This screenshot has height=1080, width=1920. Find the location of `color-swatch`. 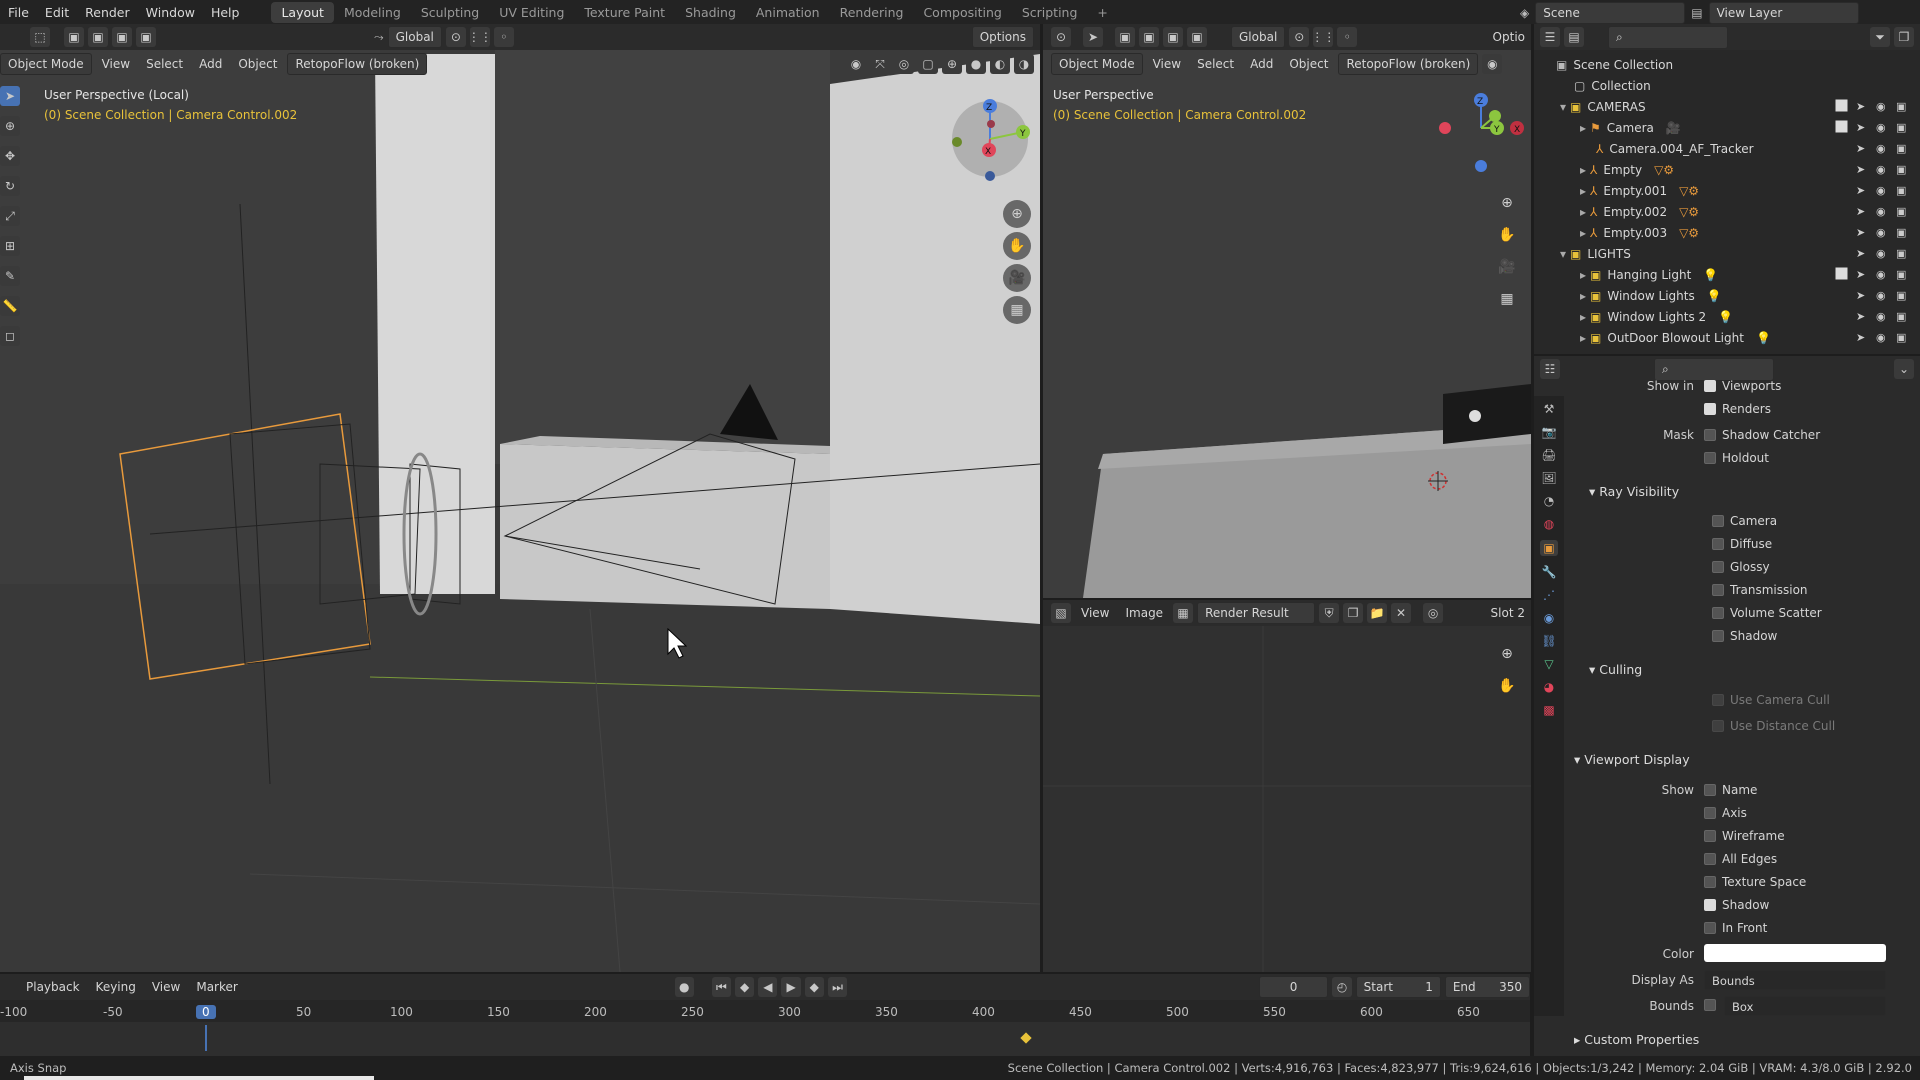

color-swatch is located at coordinates (1795, 953).